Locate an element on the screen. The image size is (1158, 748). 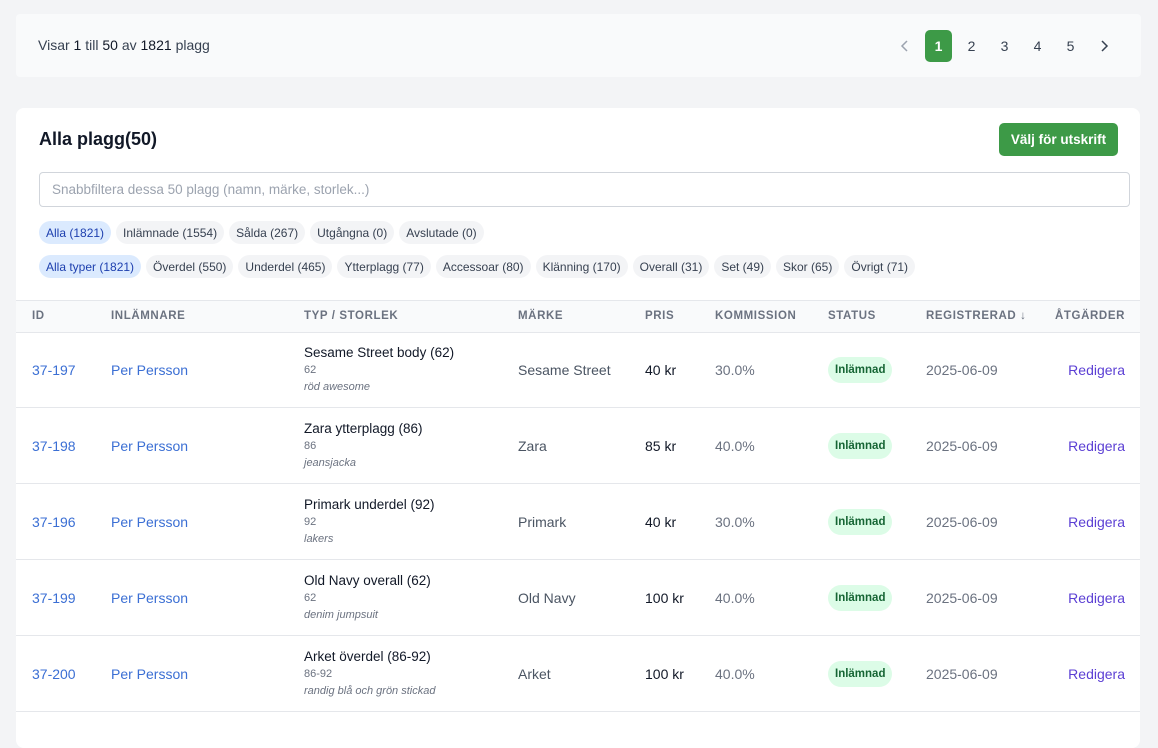
column-status: STATUS is located at coordinates (852, 316).